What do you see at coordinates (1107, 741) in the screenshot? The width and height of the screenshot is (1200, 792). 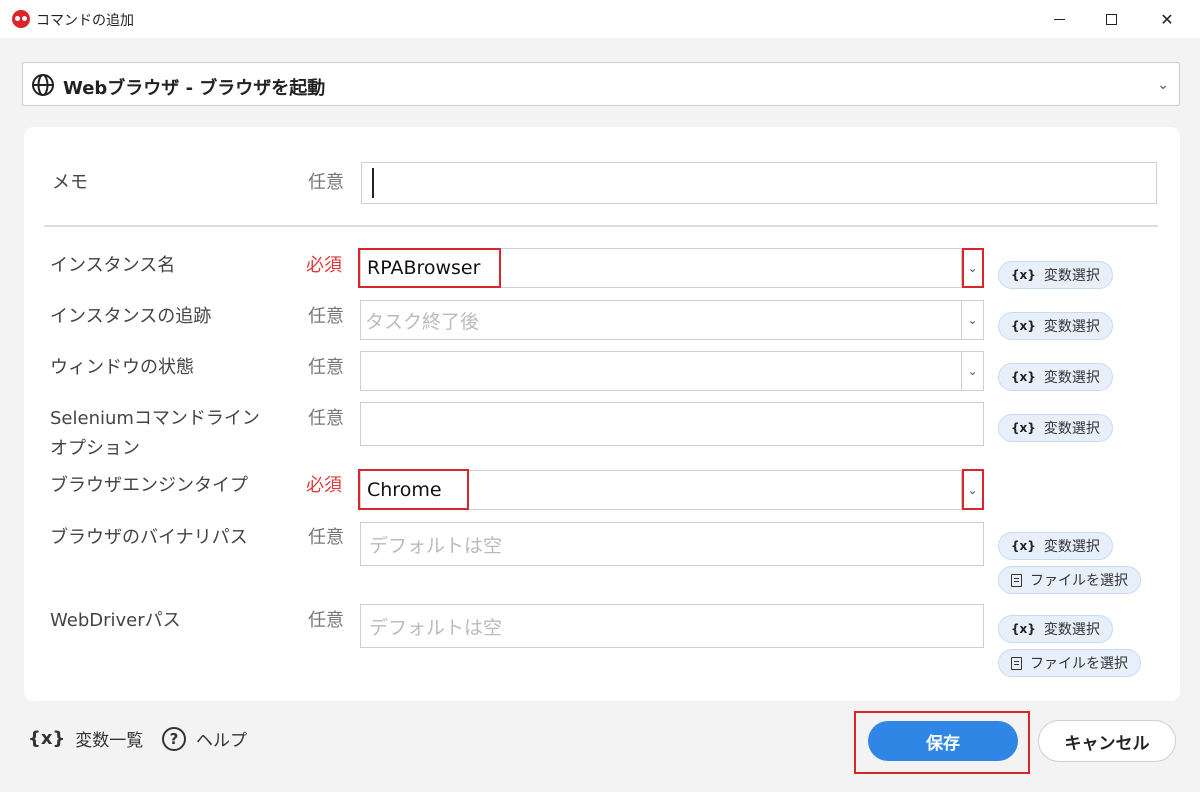 I see `cancel-button: キャンセル` at bounding box center [1107, 741].